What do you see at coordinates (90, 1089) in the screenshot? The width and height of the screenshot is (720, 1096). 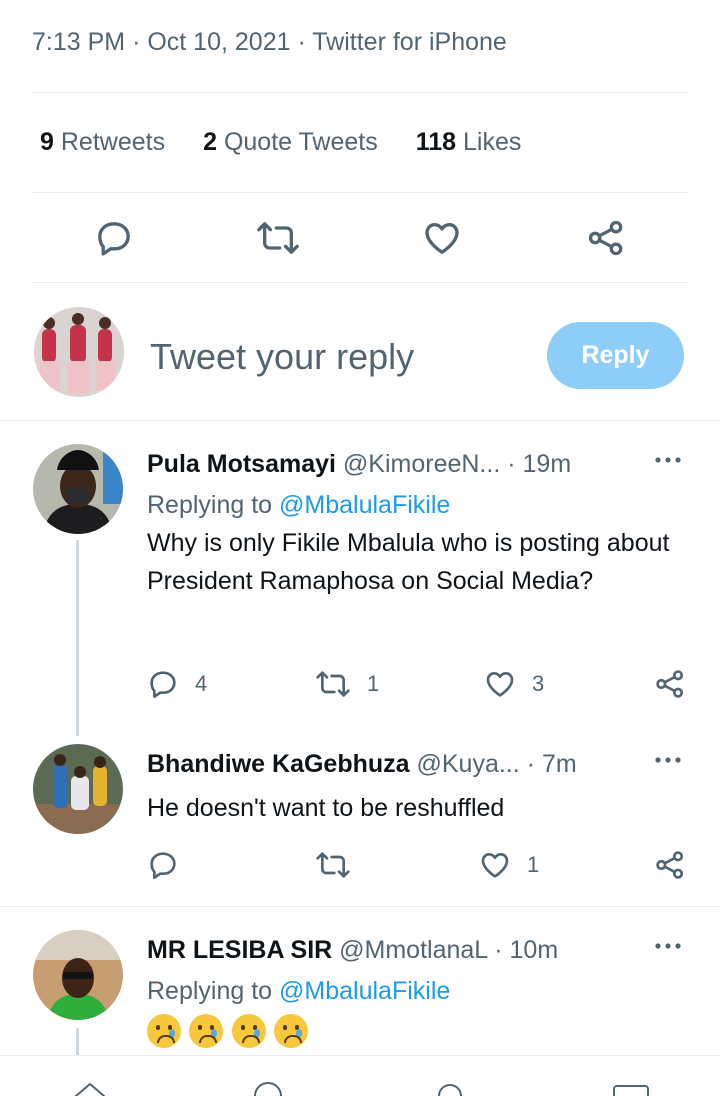 I see `home-icon` at bounding box center [90, 1089].